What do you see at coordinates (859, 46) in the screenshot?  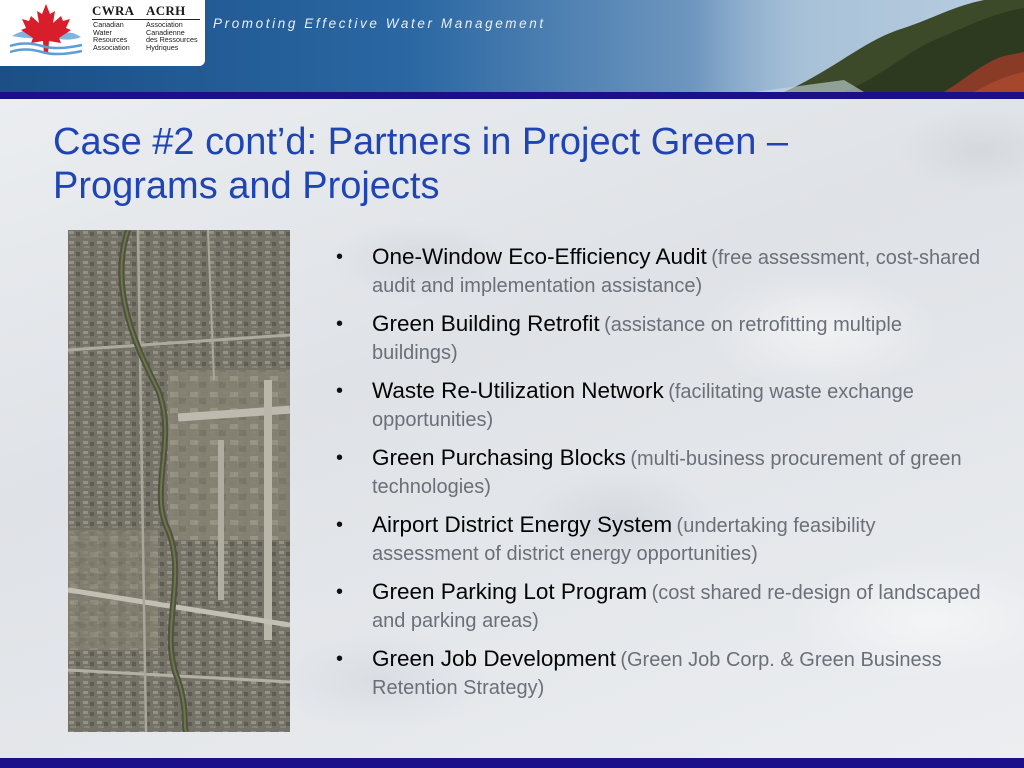 I see `forested-hill-photo` at bounding box center [859, 46].